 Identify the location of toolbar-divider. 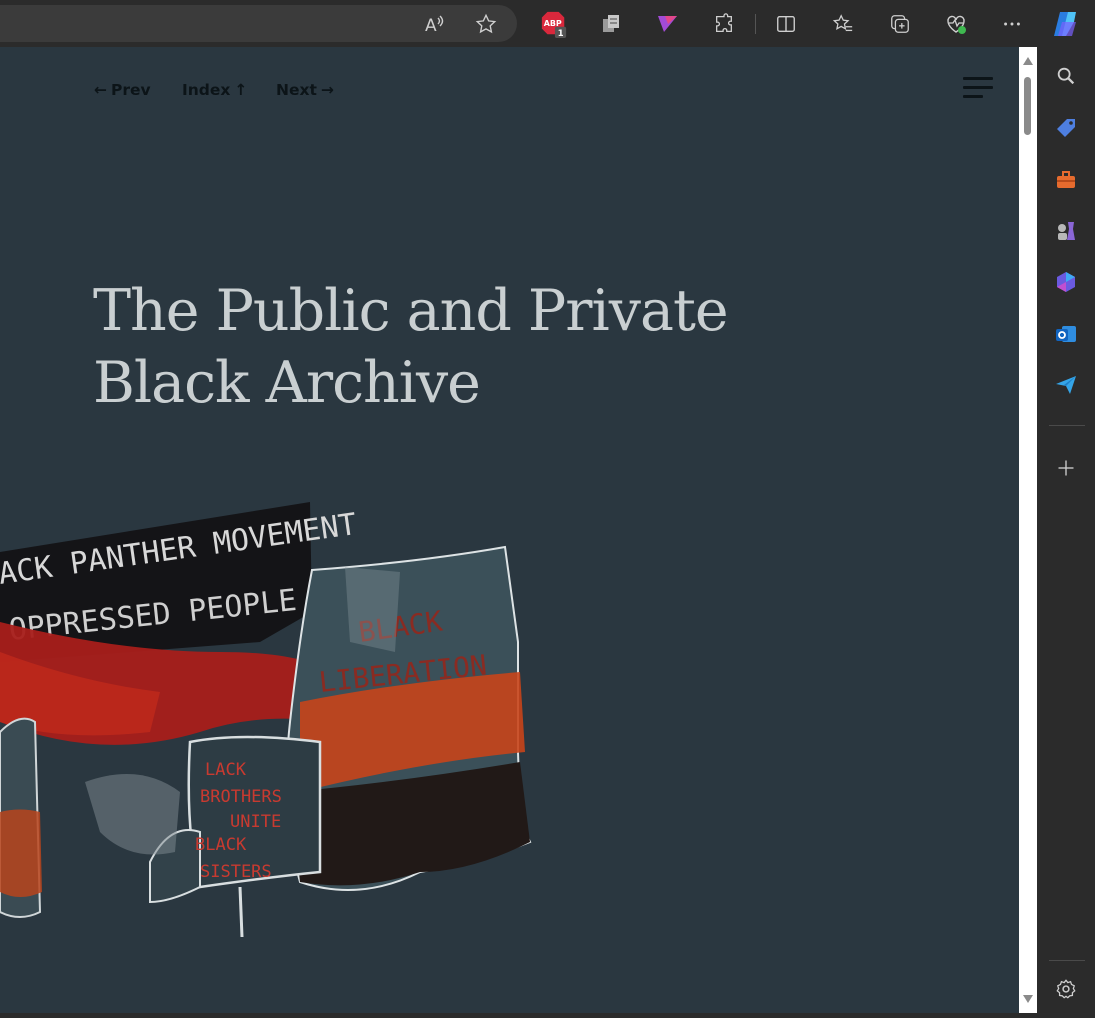
(755, 24).